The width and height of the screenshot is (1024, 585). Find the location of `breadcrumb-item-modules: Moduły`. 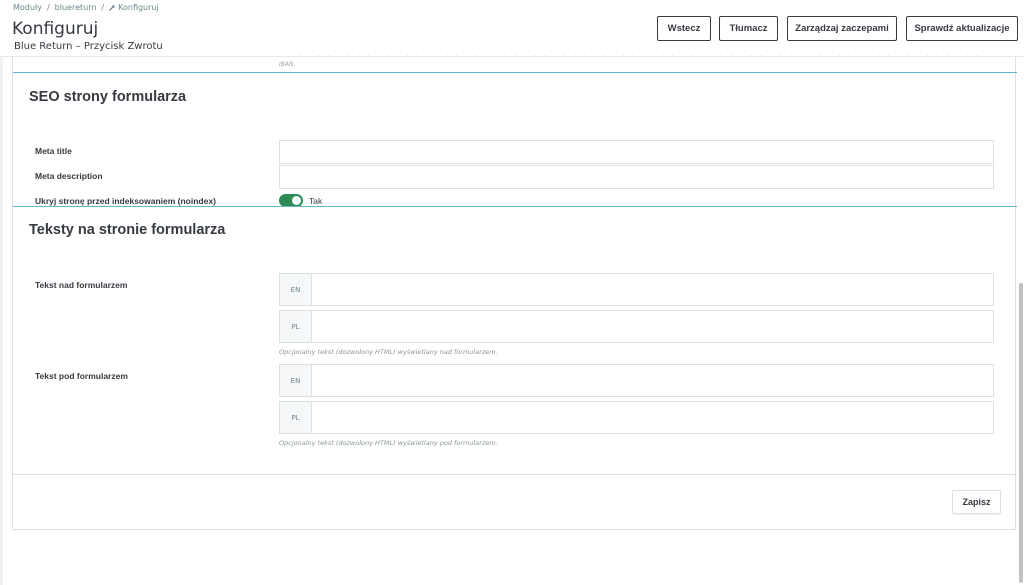

breadcrumb-item-modules: Moduły is located at coordinates (27, 7).